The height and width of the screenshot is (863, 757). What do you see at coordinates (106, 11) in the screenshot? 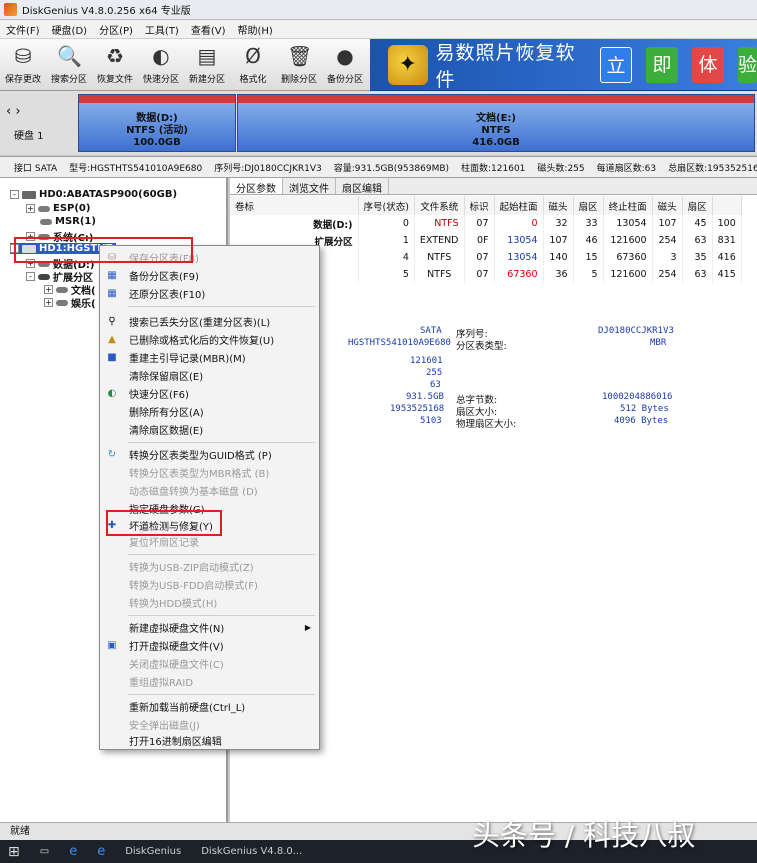
I see `window-title: DiskGenius V4.8.0.256 x64 专业版` at bounding box center [106, 11].